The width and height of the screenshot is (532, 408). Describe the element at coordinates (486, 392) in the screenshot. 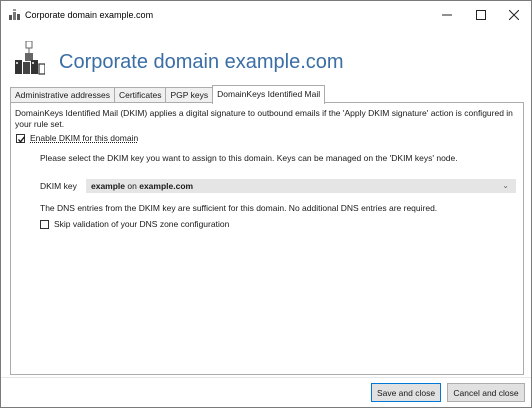

I see `cancel-and-close-button: Cancel and close` at that location.